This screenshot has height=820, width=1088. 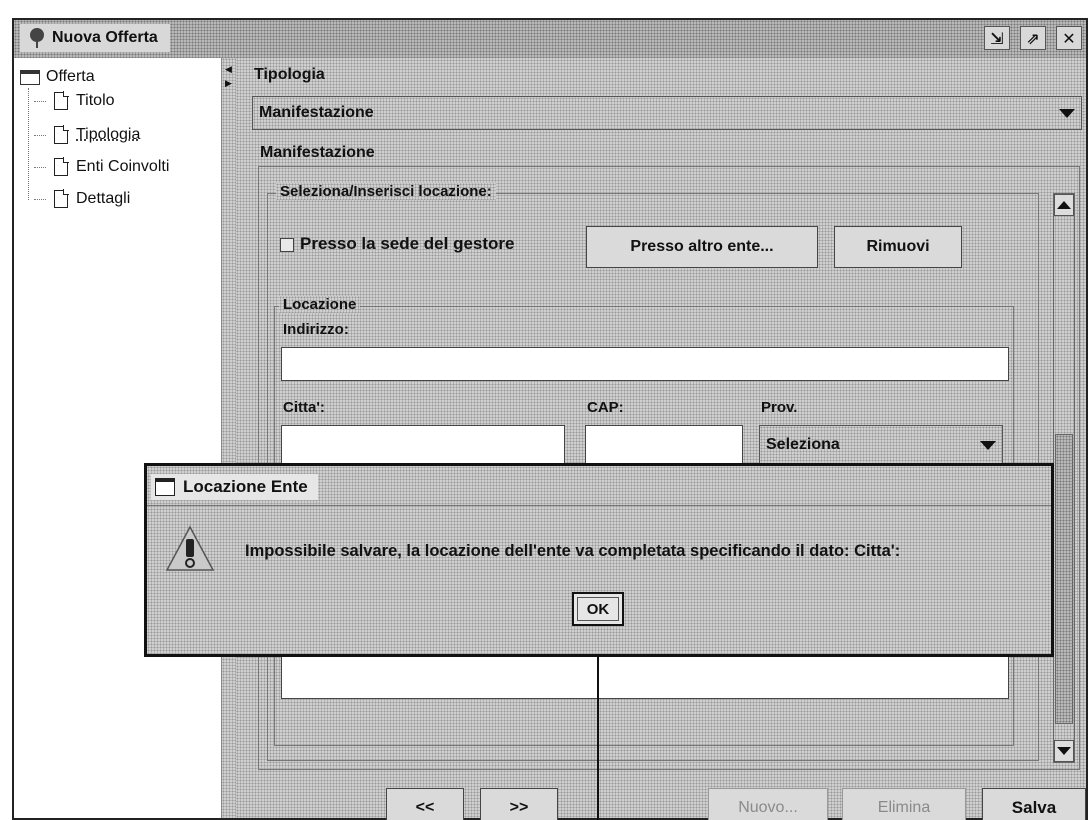 I want to click on tree-item-label: Tipologia, so click(x=108, y=134).